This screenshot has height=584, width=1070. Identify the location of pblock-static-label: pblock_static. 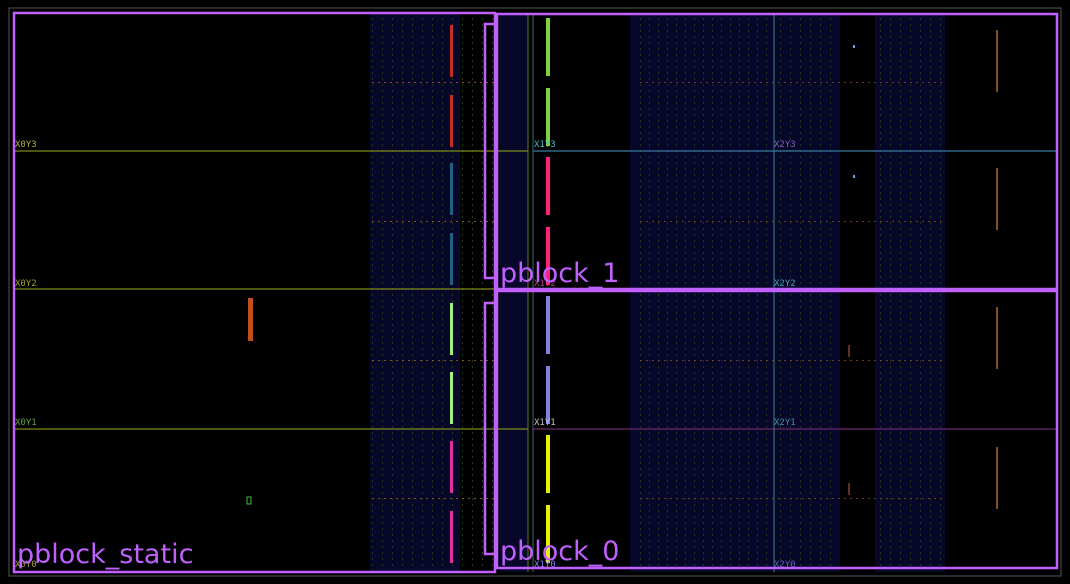
(105, 555).